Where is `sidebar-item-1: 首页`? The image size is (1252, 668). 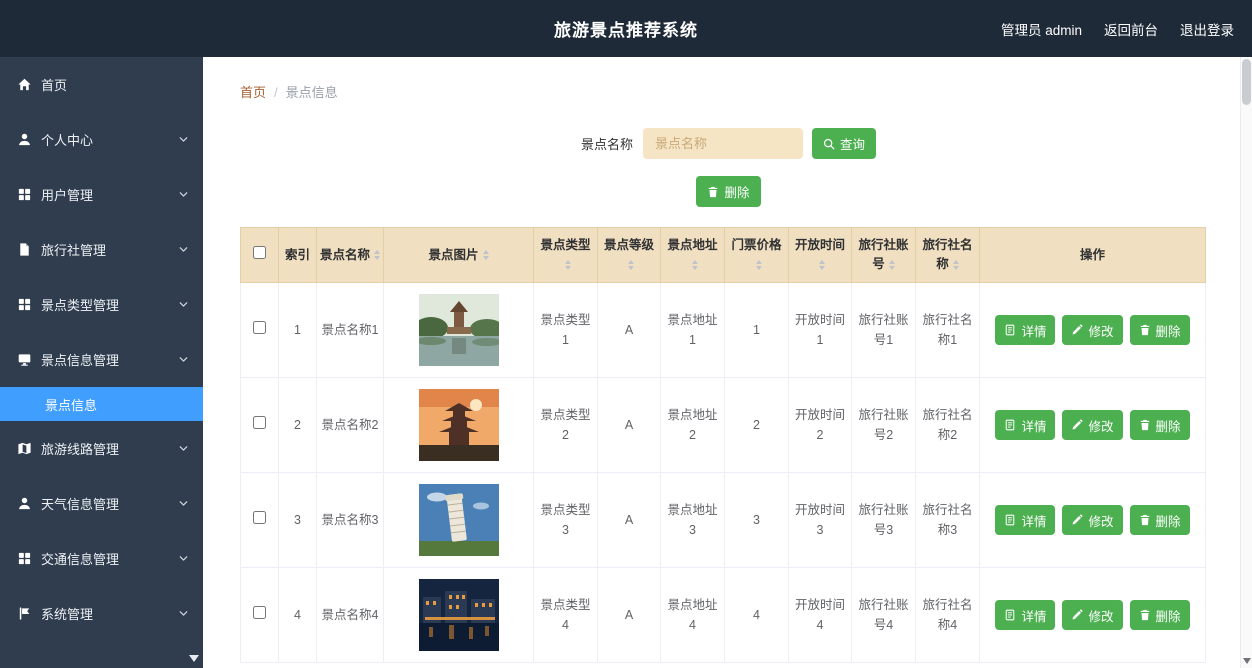
sidebar-item-1: 首页 is located at coordinates (101, 84).